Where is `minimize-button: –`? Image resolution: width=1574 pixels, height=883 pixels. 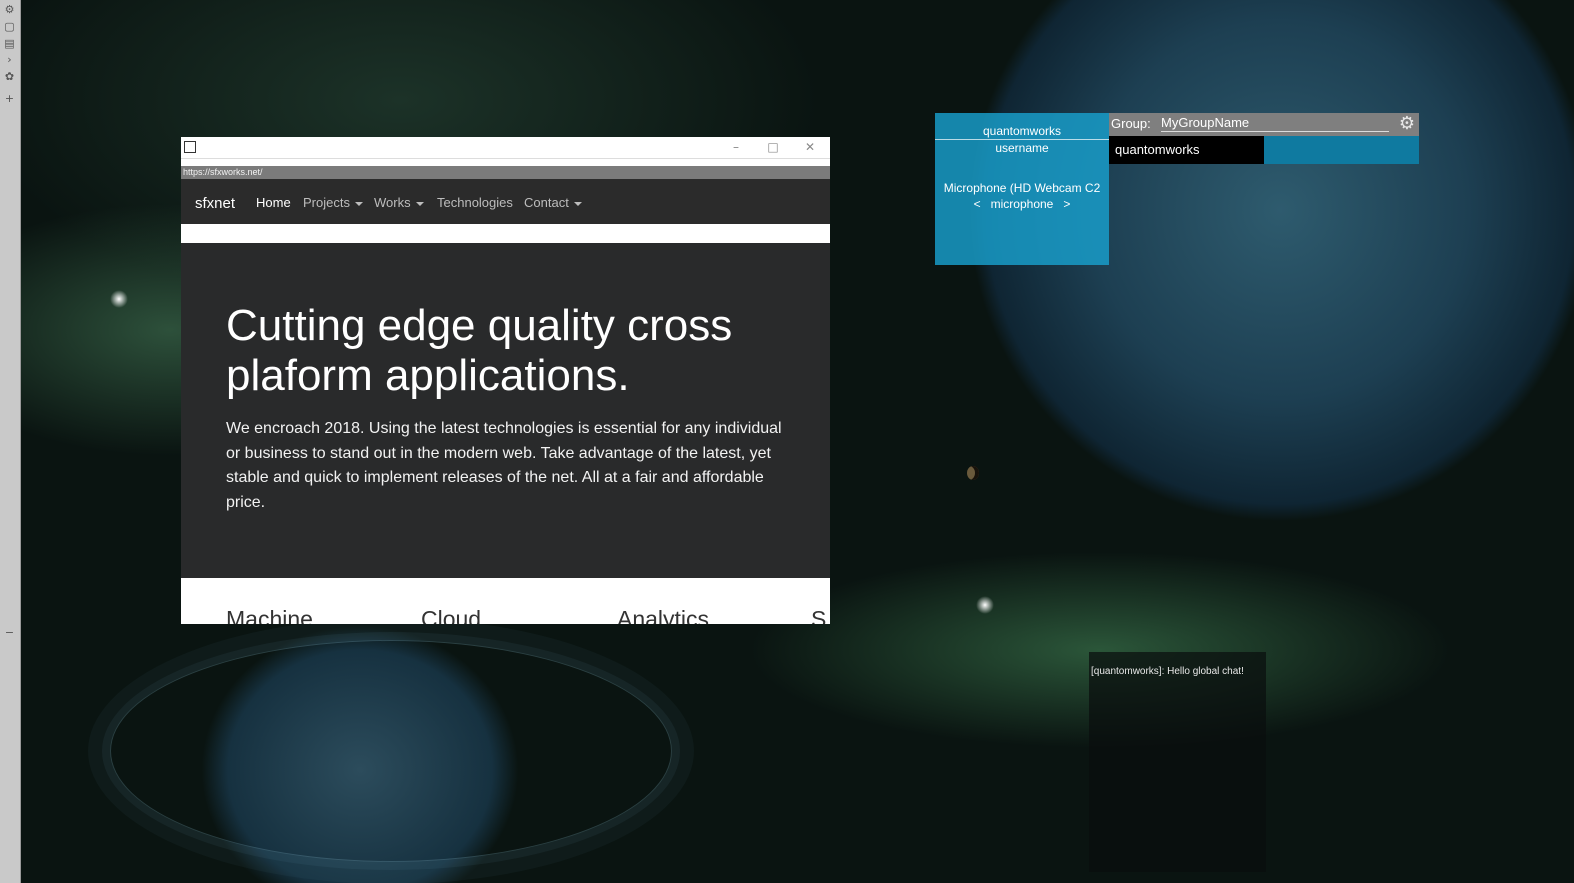
minimize-button: – is located at coordinates (736, 147).